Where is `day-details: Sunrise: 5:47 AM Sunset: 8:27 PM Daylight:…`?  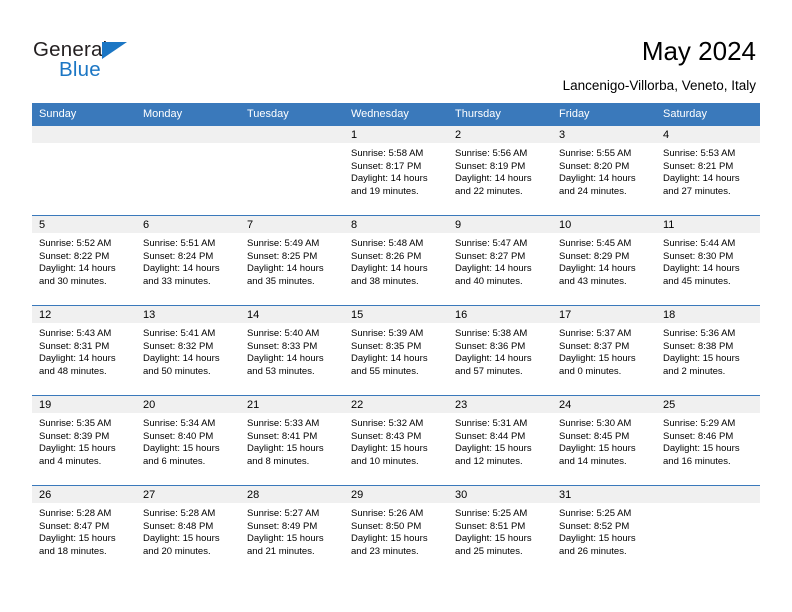
day-details: Sunrise: 5:47 AM Sunset: 8:27 PM Daylight:… is located at coordinates (500, 260).